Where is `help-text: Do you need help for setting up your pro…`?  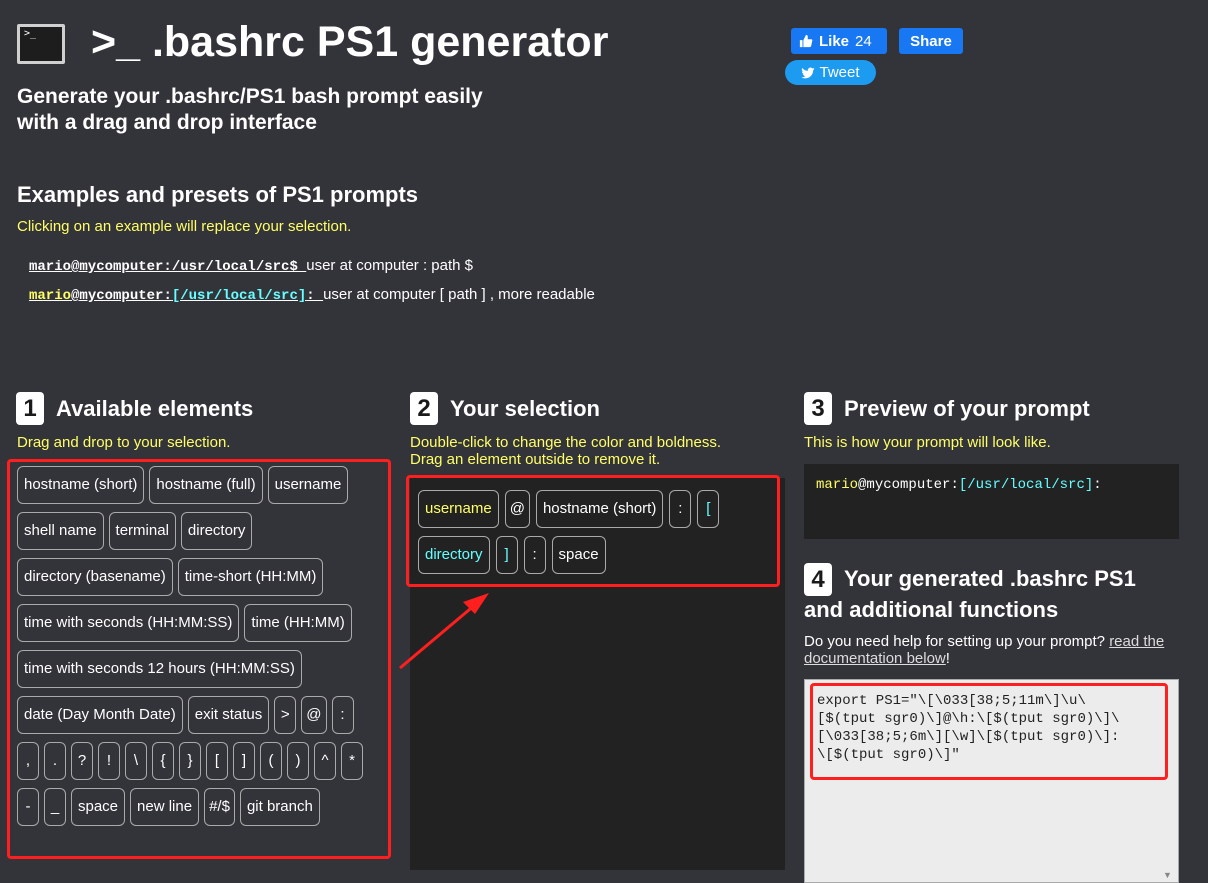 help-text: Do you need help for setting up your pro… is located at coordinates (984, 650).